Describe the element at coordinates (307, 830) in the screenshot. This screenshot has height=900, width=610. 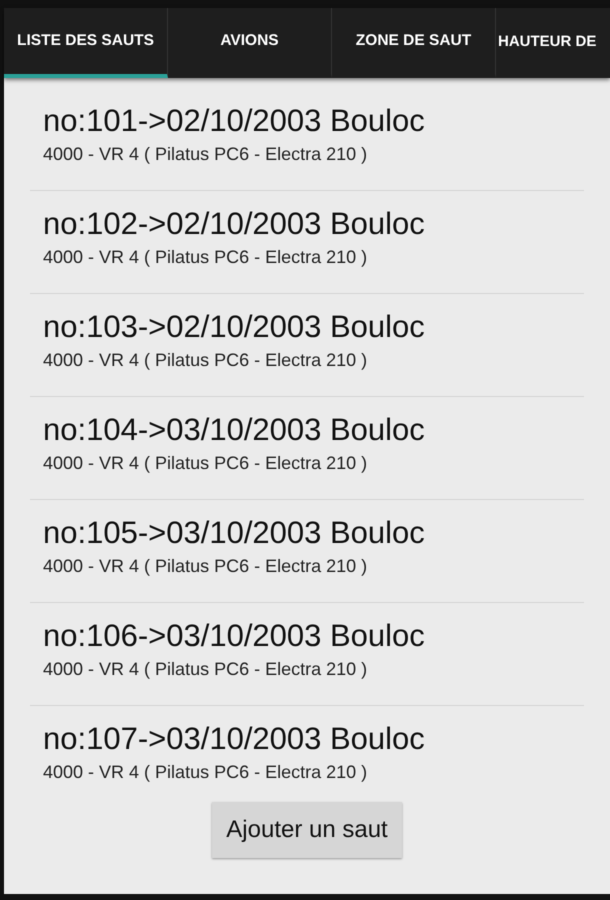
I see `add-jump-button: Ajouter un saut` at that location.